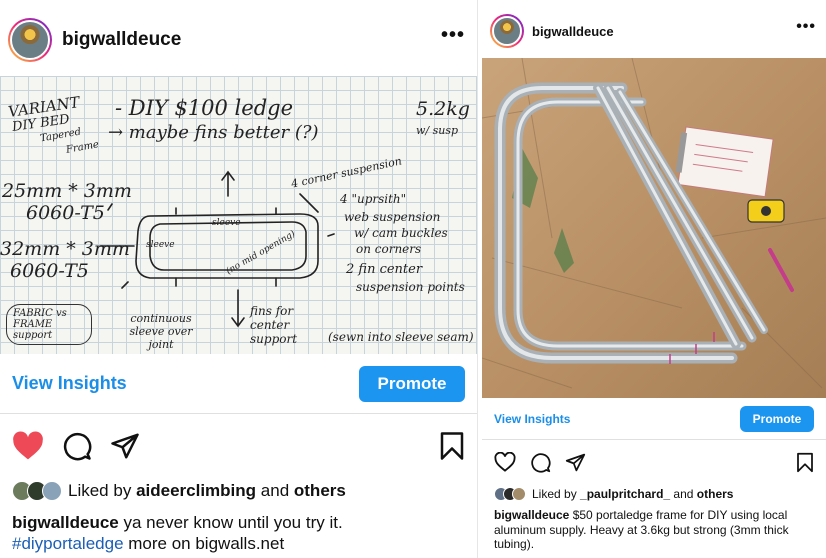 This screenshot has width=826, height=558. Describe the element at coordinates (505, 462) in the screenshot. I see `heart-outline-icon` at that location.